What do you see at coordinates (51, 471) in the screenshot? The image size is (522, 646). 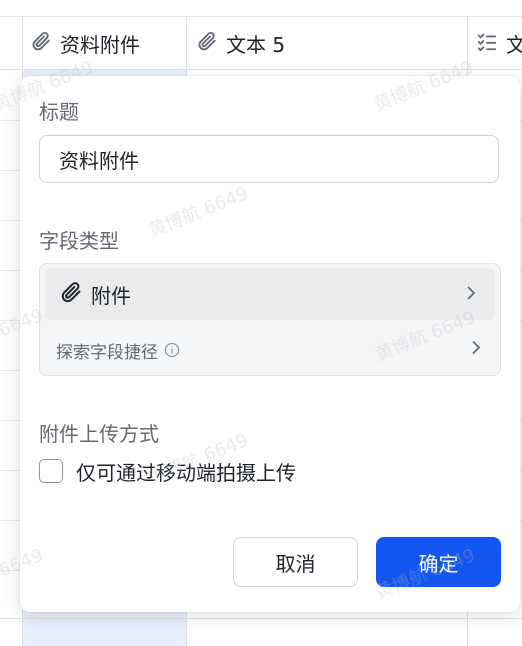 I see `mobile-only-checkbox` at bounding box center [51, 471].